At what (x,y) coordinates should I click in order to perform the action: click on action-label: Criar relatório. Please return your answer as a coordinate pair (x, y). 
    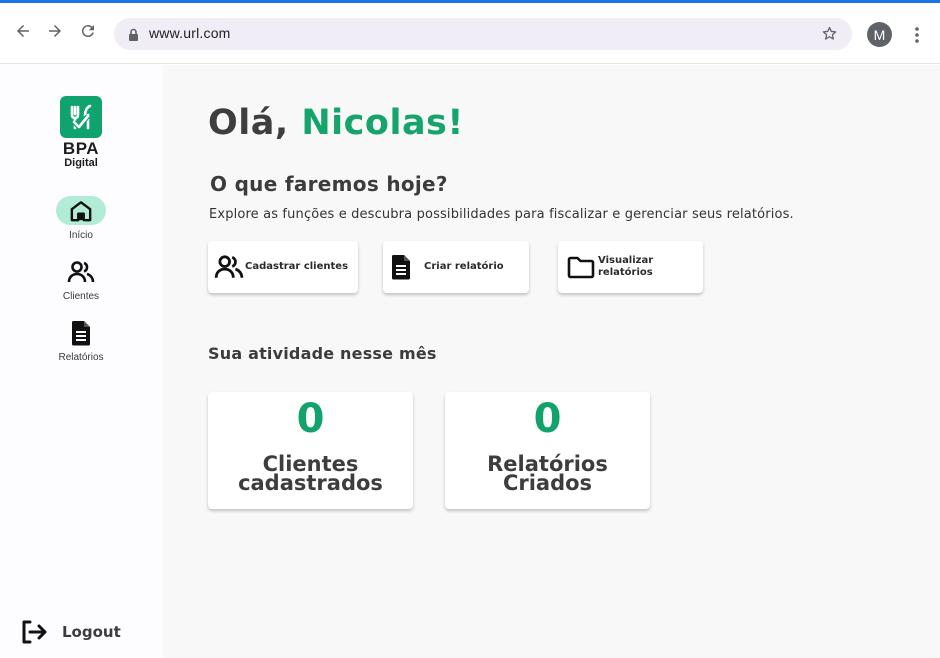
    Looking at the image, I should click on (464, 266).